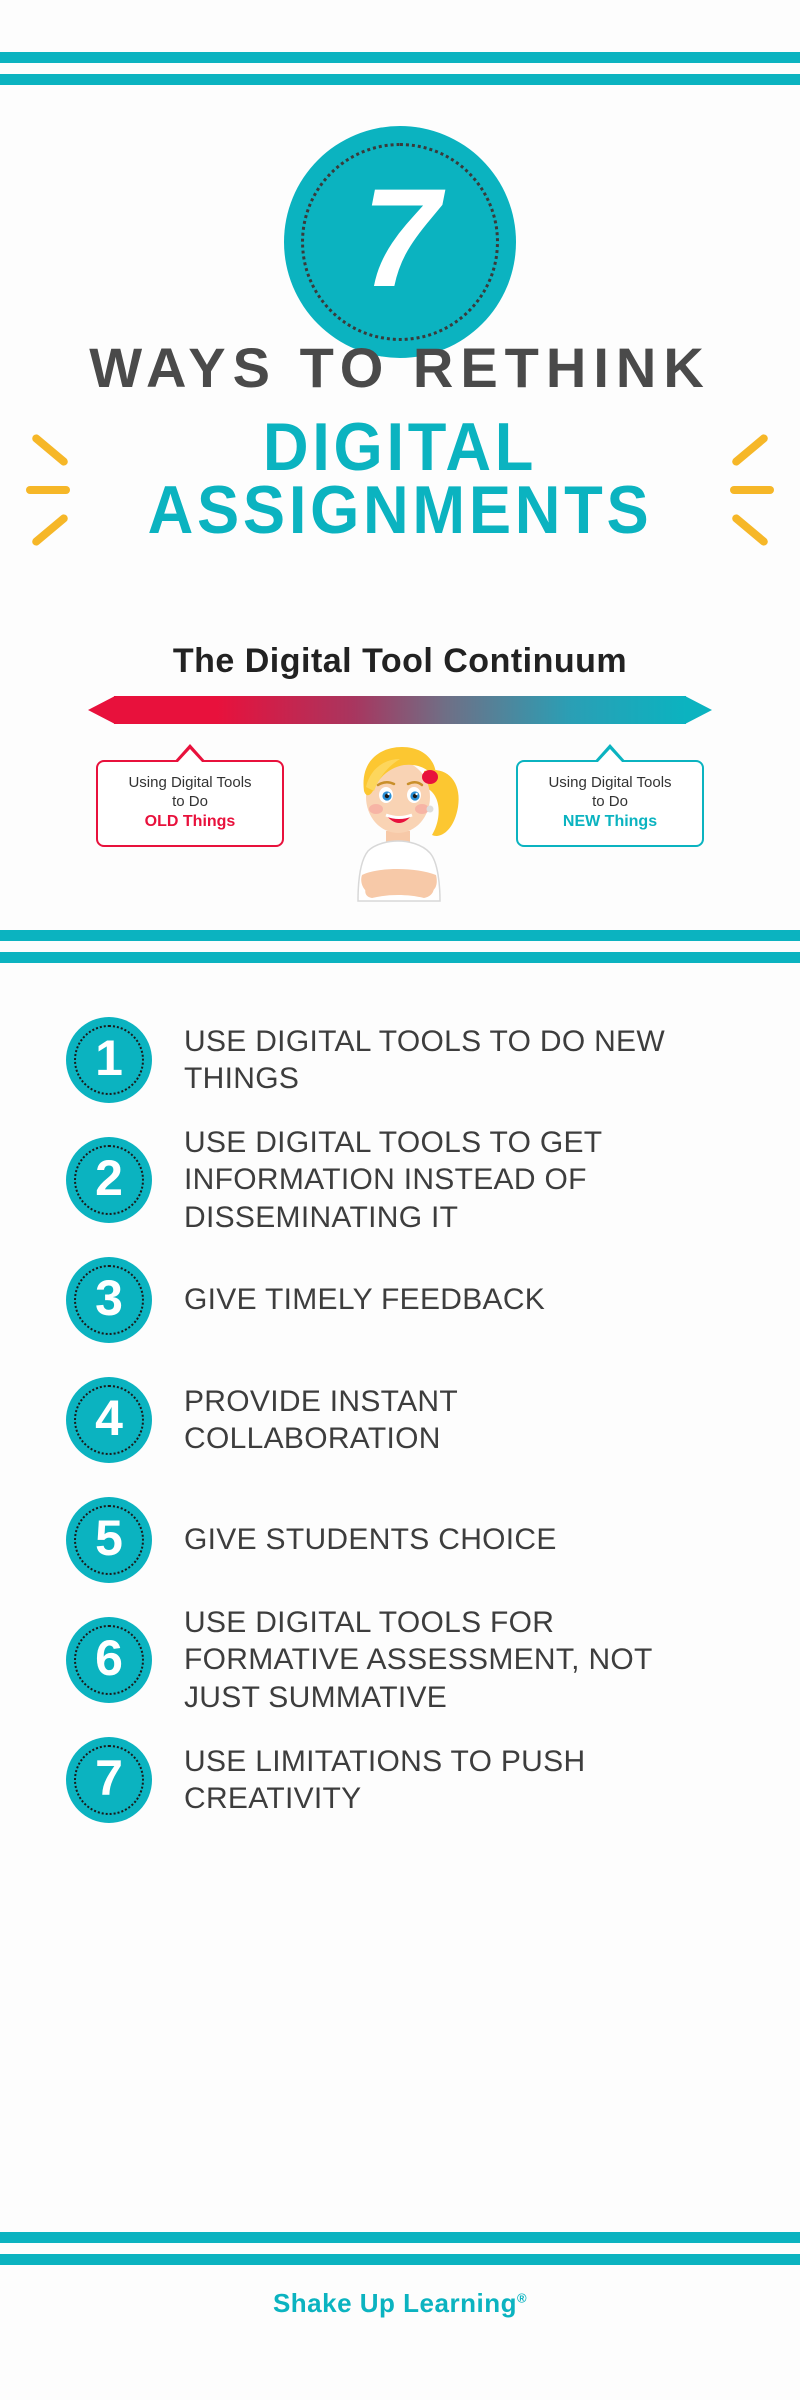 This screenshot has height=2400, width=800. Describe the element at coordinates (400, 935) in the screenshot. I see `divider-line-mid` at that location.